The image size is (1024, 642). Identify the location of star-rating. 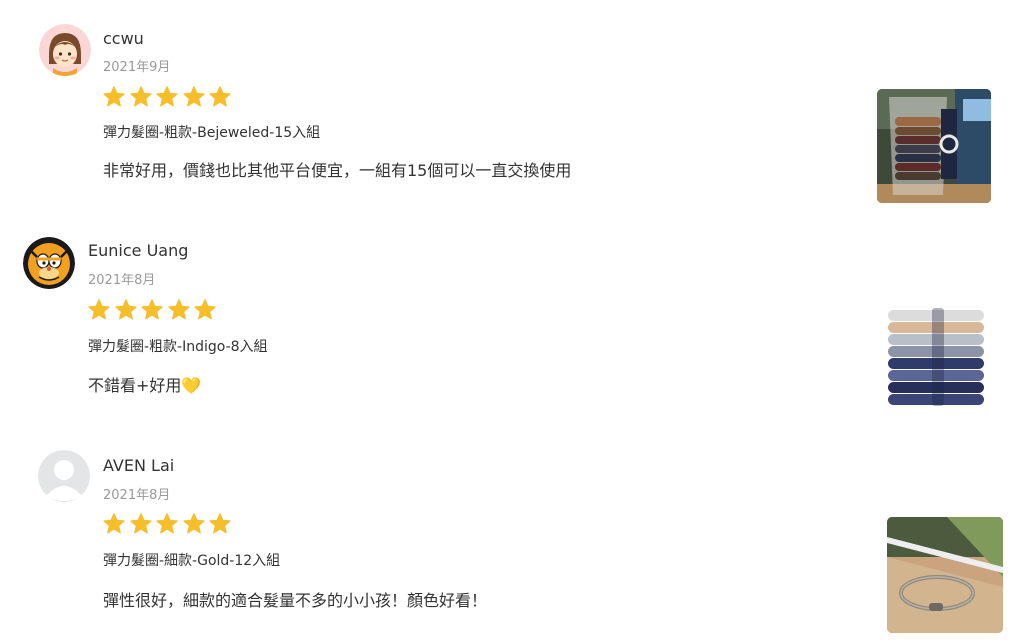
(168, 524).